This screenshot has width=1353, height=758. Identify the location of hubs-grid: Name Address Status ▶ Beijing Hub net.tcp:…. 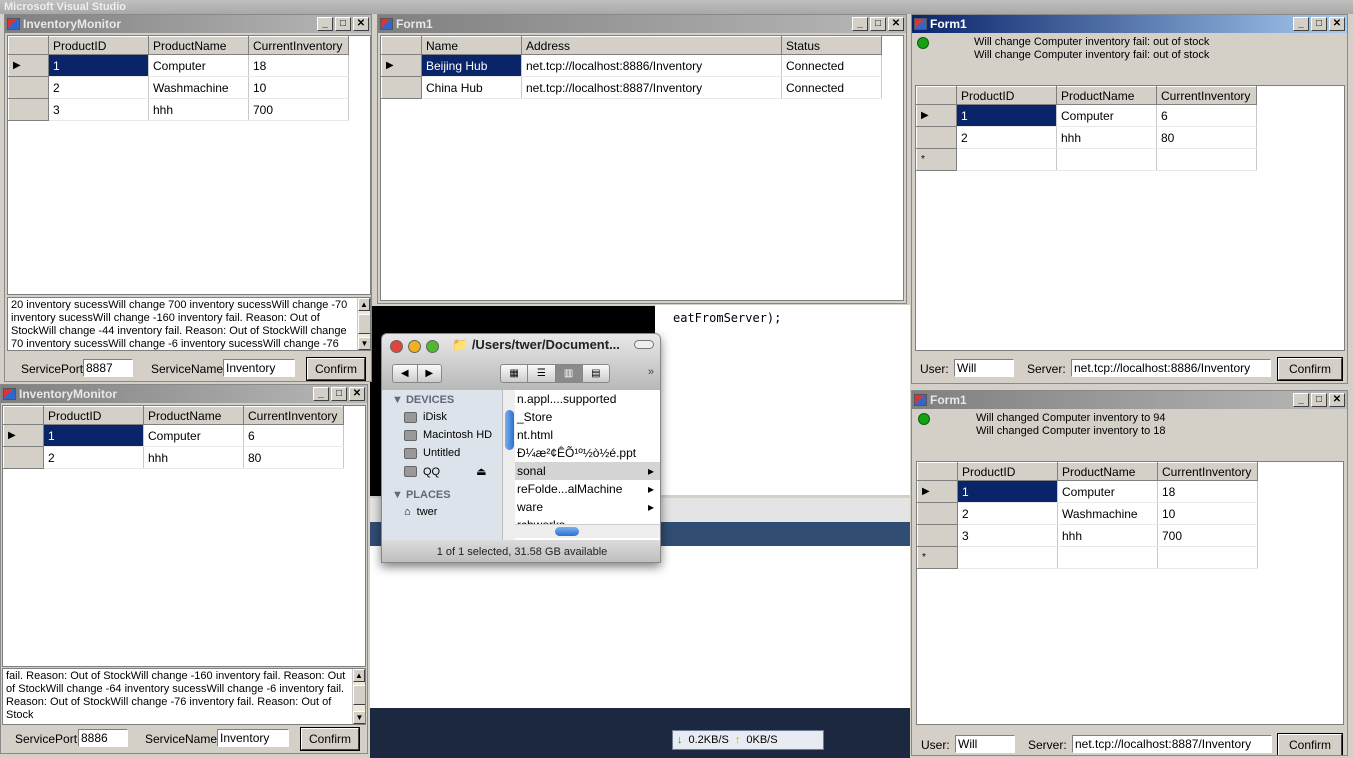
(642, 168).